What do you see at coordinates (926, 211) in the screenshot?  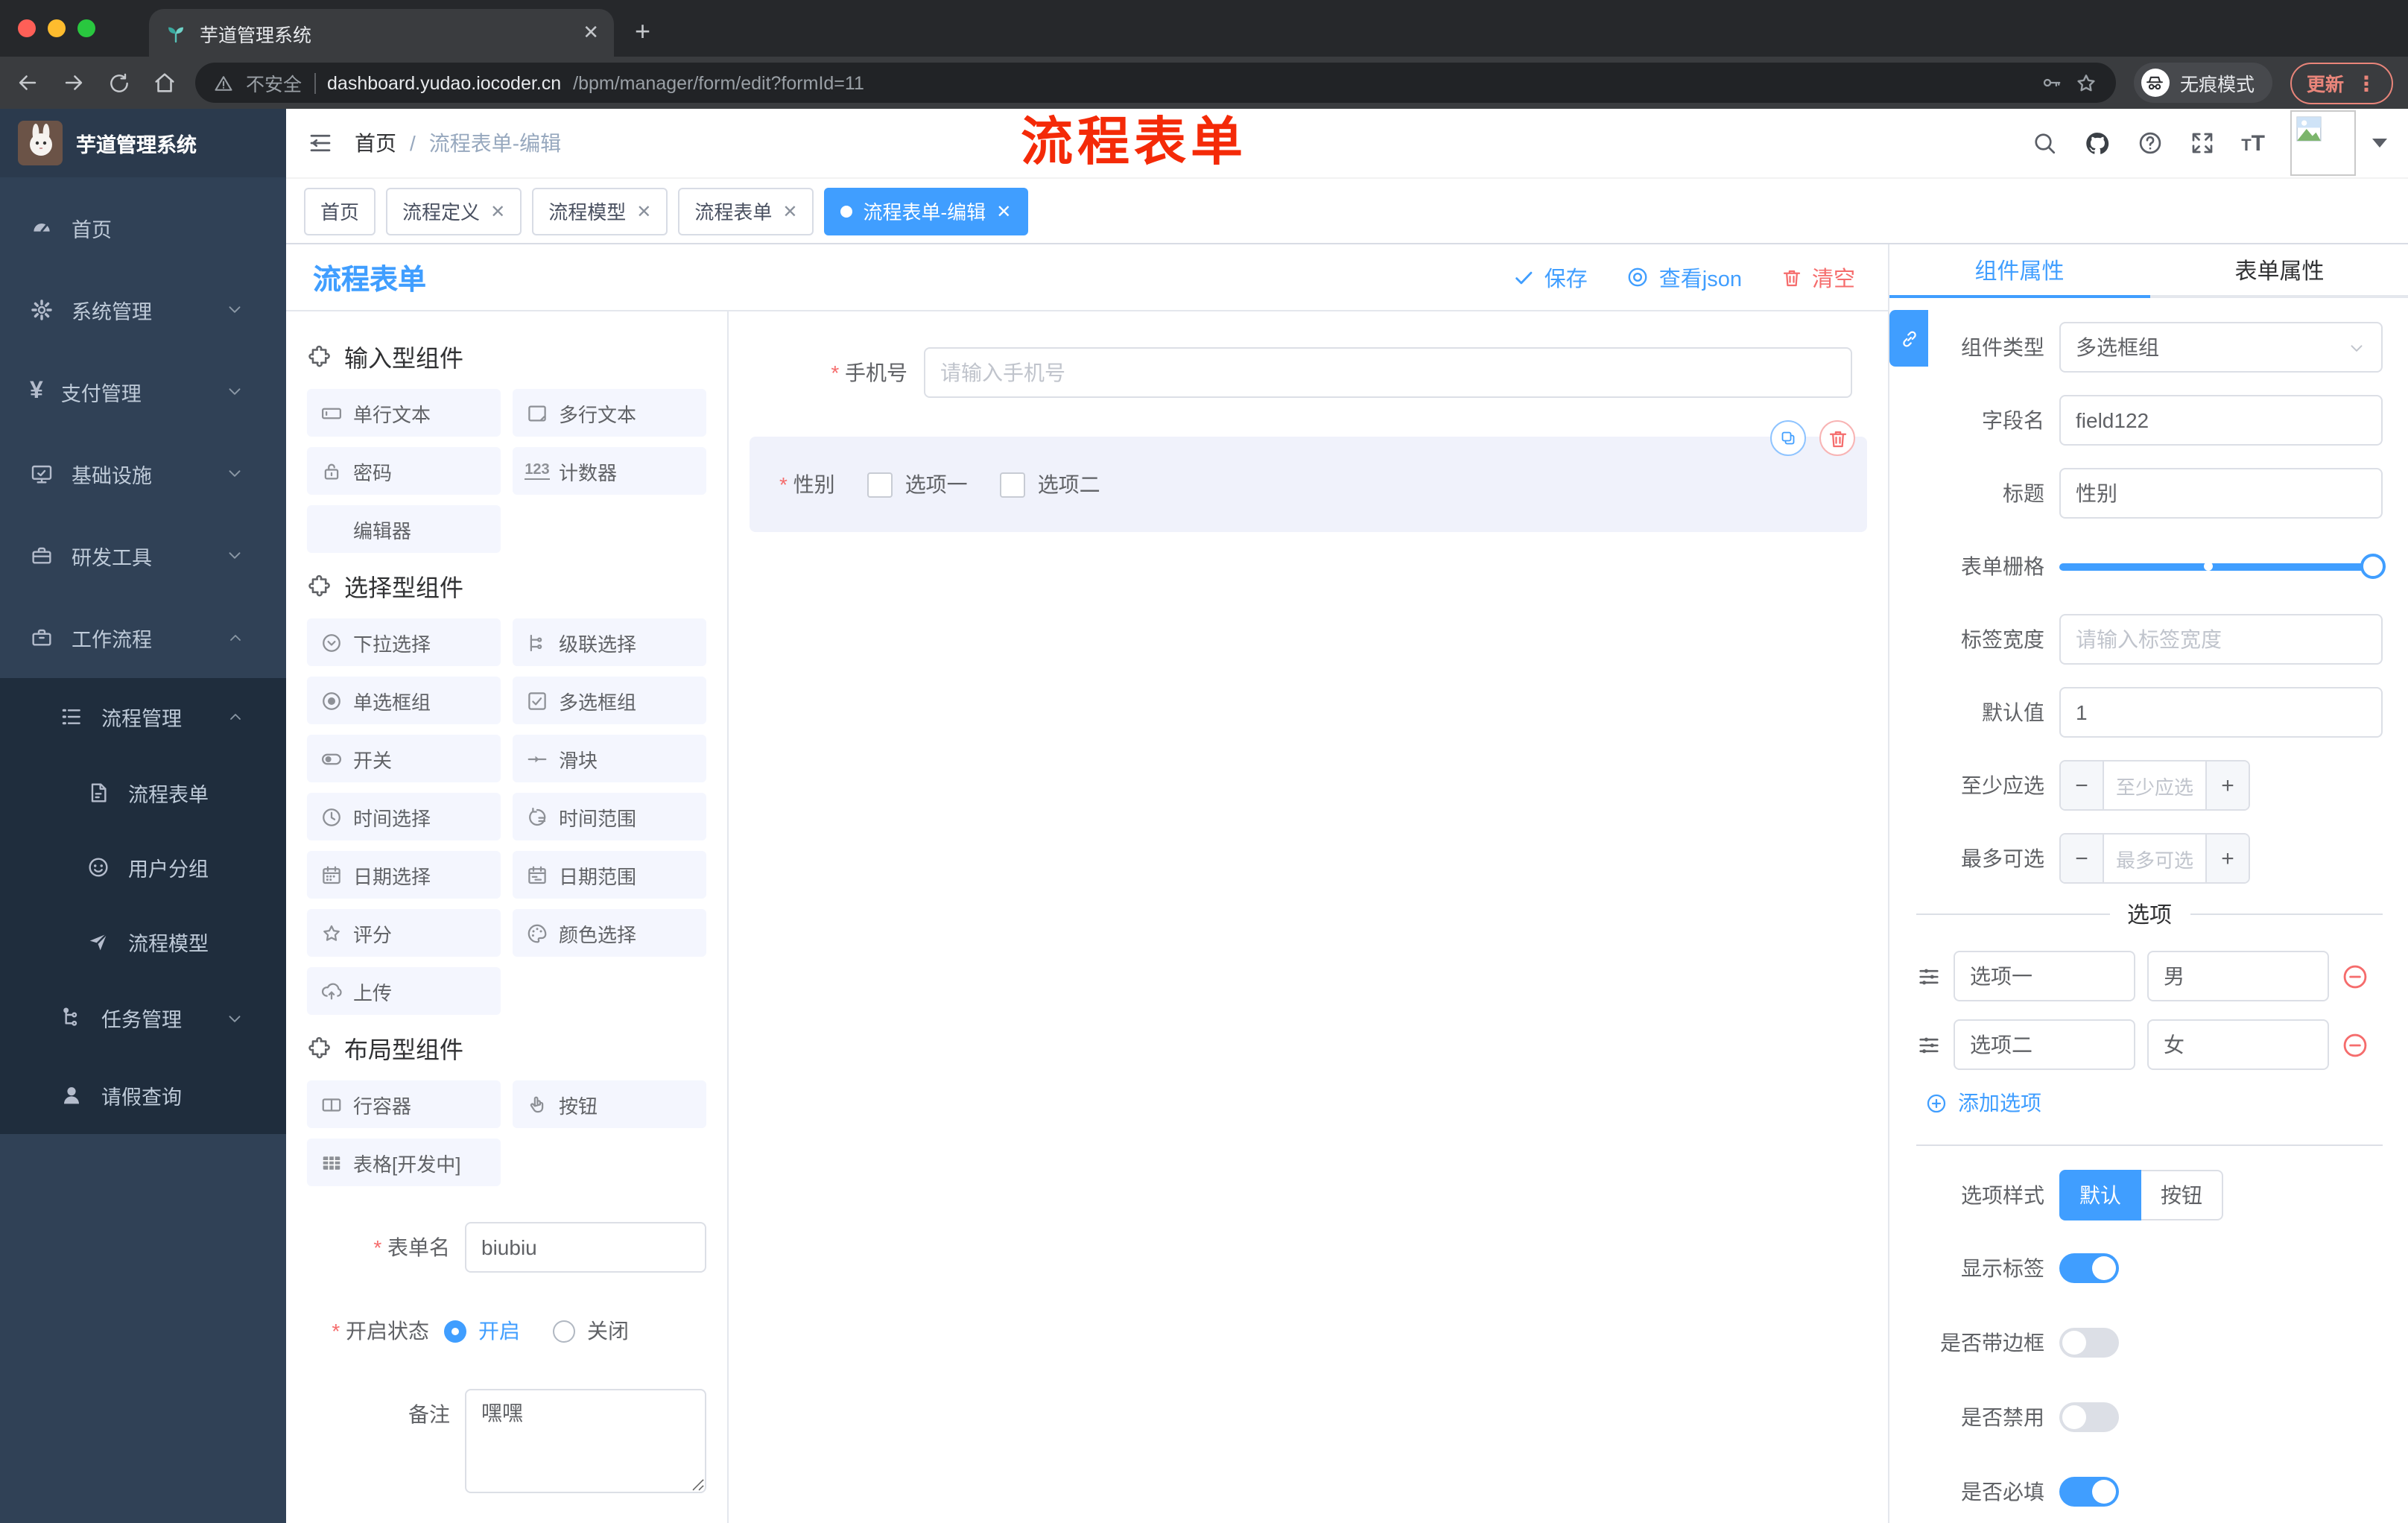 I see `tag-流程表单-编辑: 流程表单-编辑 ✕` at bounding box center [926, 211].